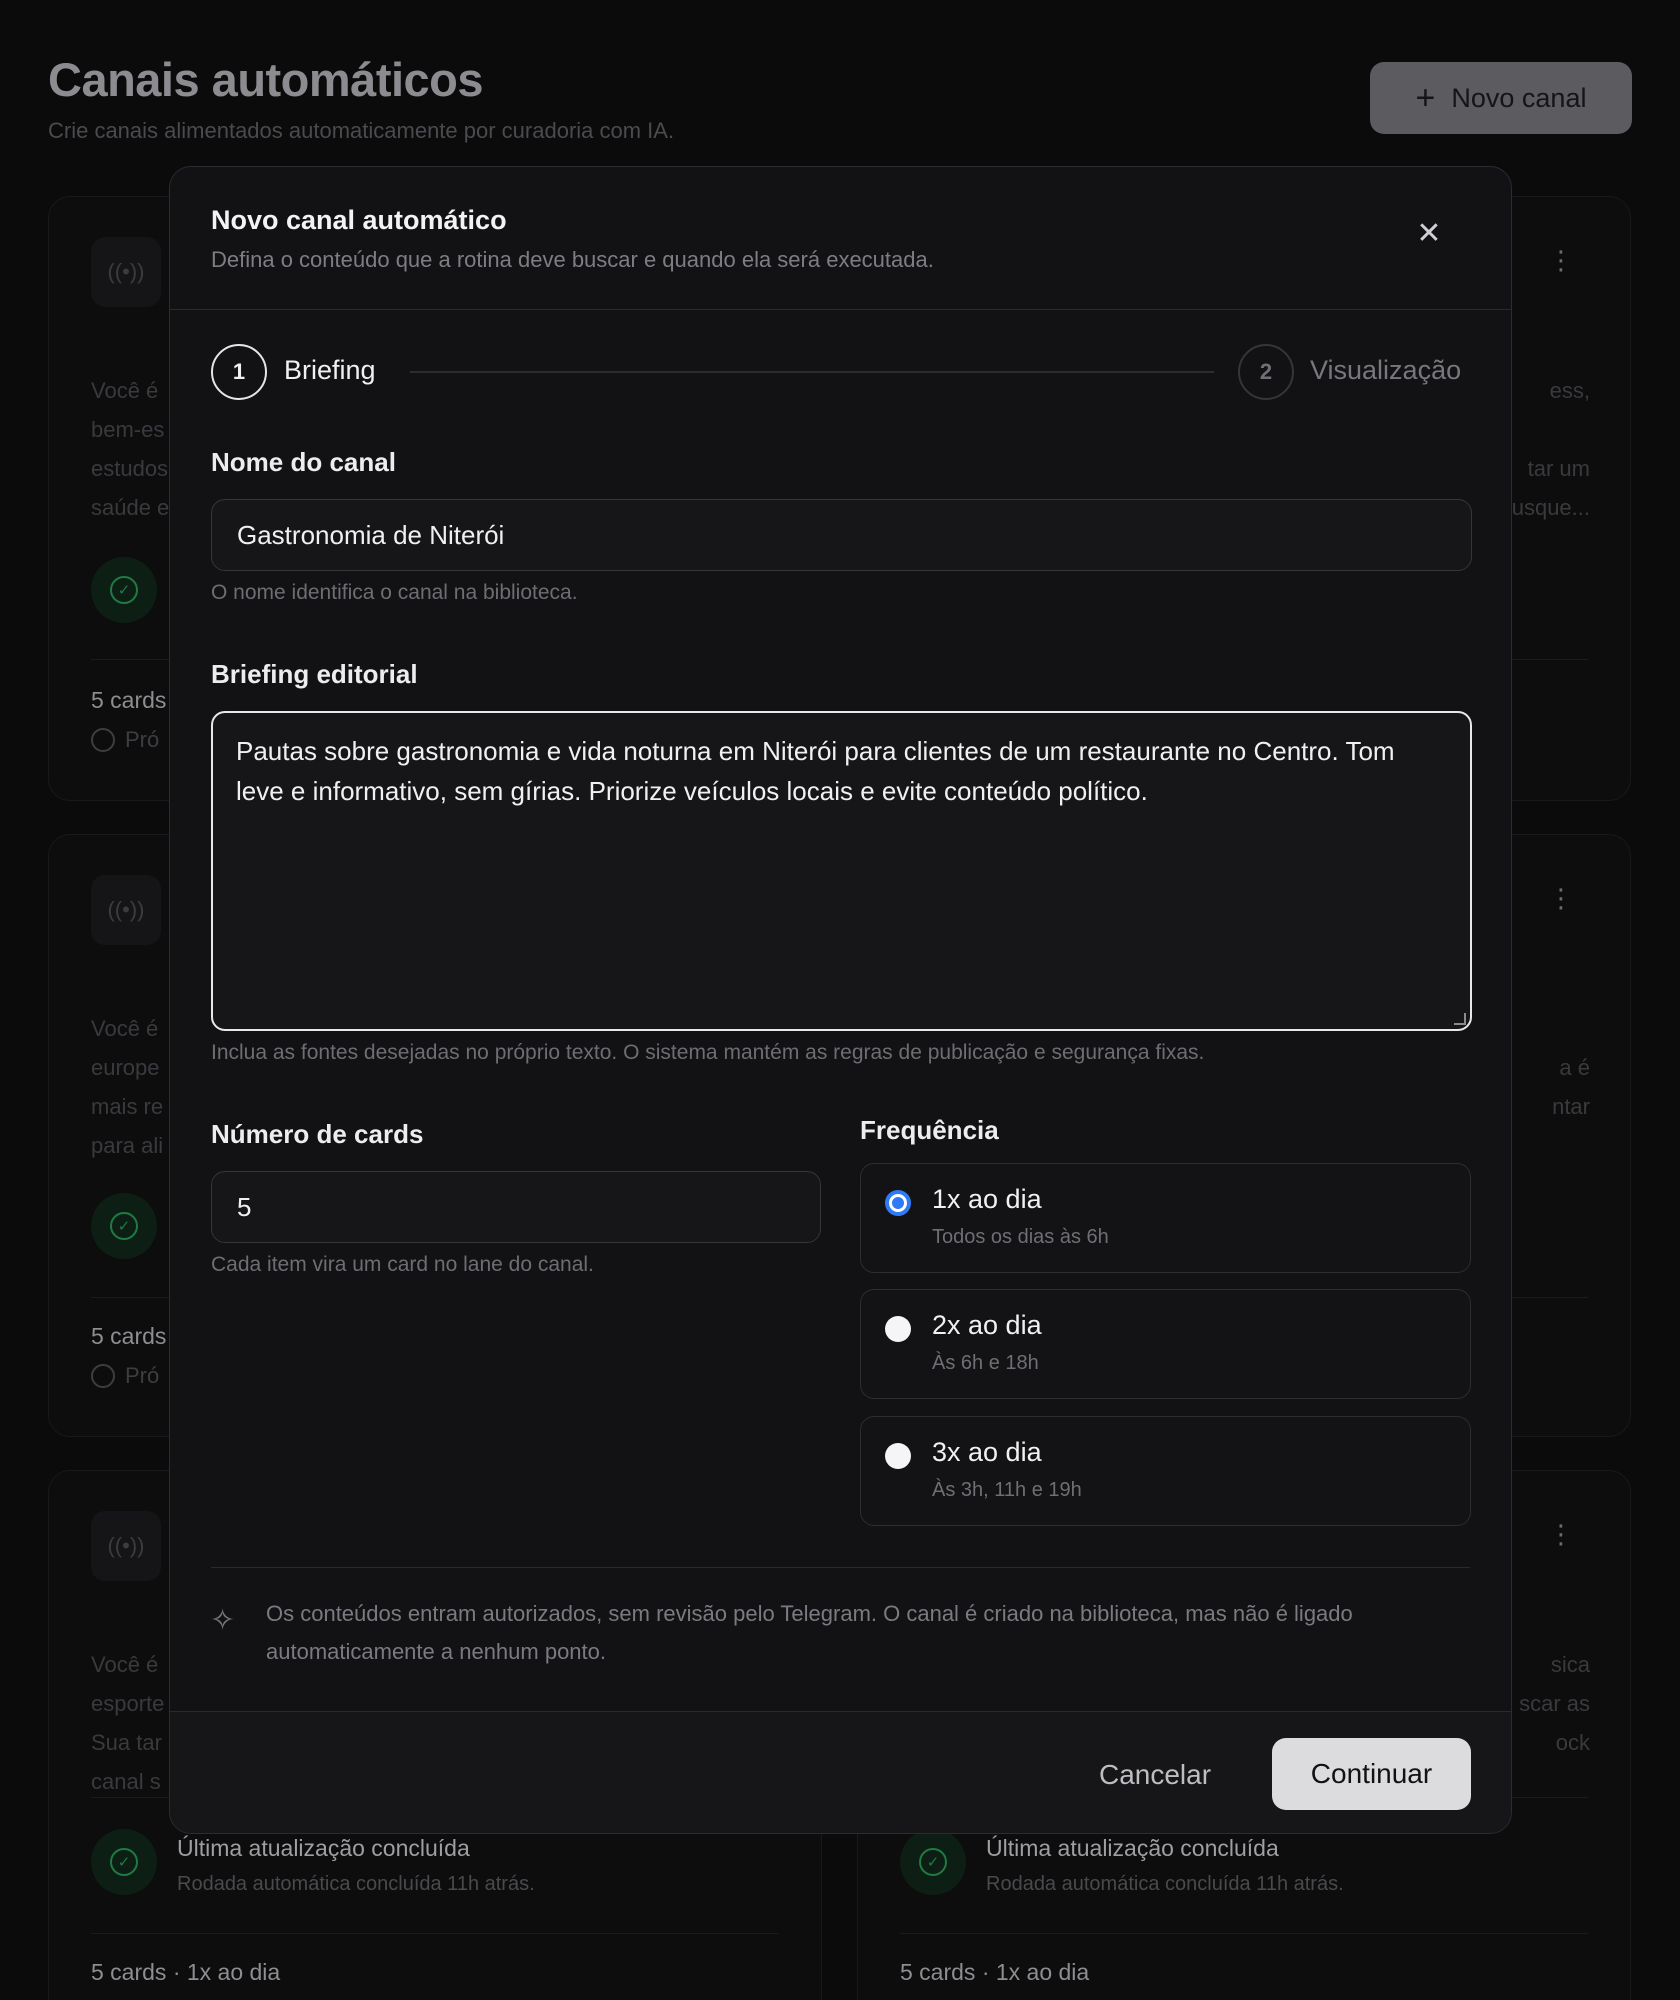  What do you see at coordinates (516, 1207) in the screenshot?
I see `cards-count-input: 5` at bounding box center [516, 1207].